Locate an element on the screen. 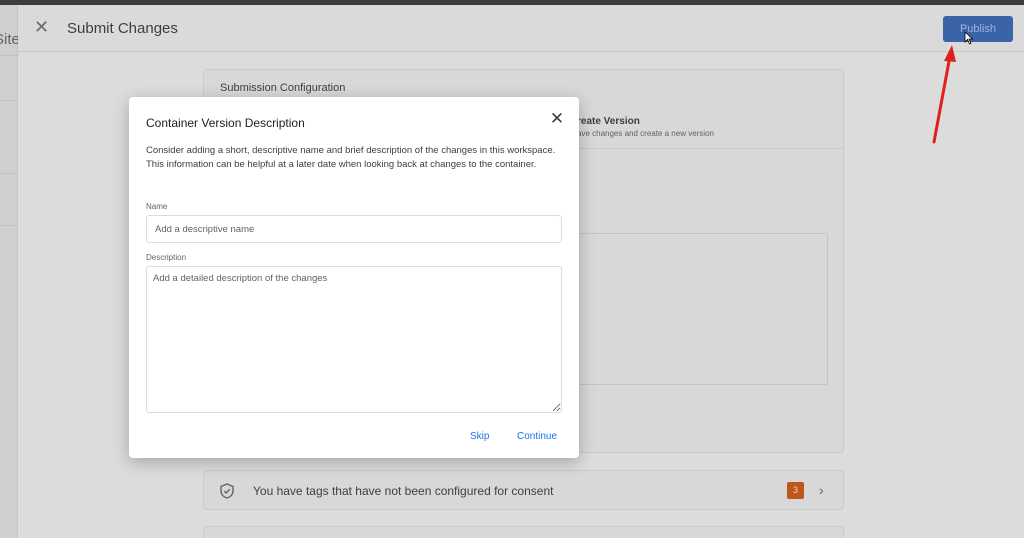 Image resolution: width=1024 pixels, height=538 pixels. skip-button: Skip is located at coordinates (479, 436).